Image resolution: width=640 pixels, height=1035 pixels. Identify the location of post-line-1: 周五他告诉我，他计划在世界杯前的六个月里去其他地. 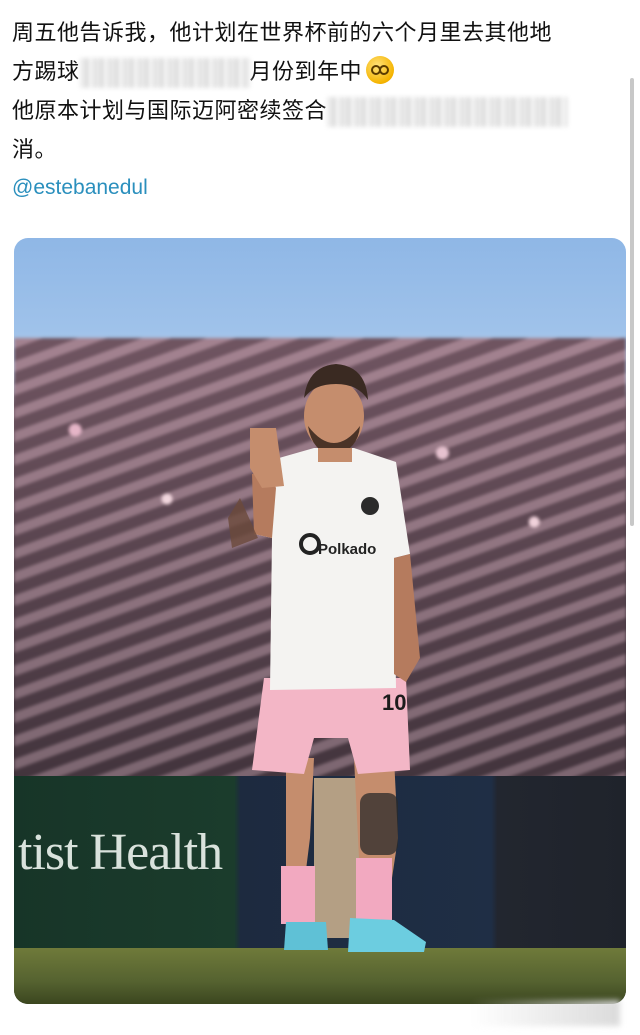
(282, 33).